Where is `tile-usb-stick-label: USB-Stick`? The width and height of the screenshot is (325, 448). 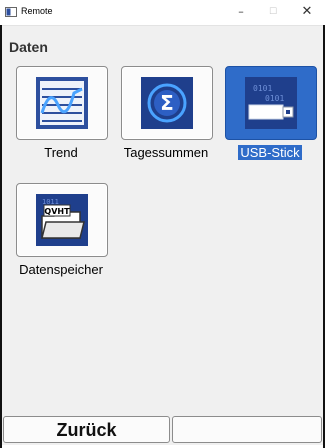
tile-usb-stick-label: USB-Stick is located at coordinates (270, 152).